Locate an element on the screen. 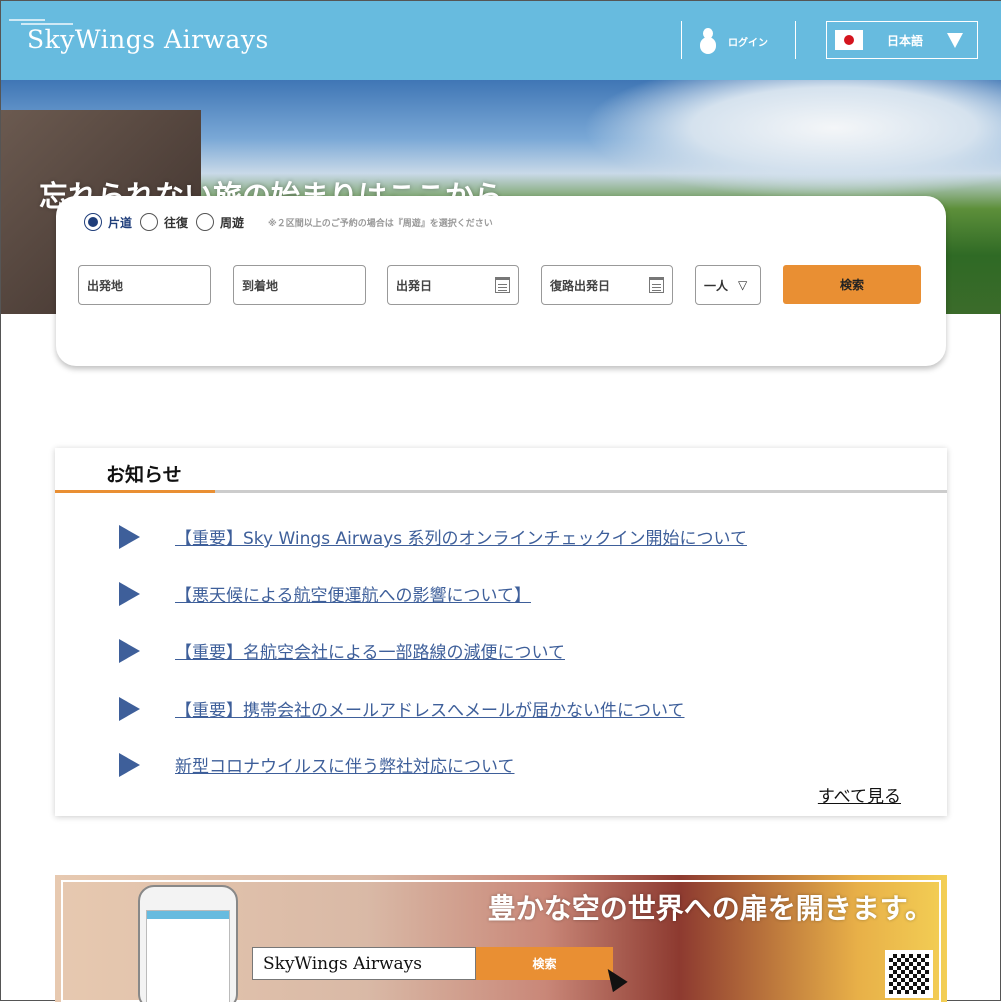 The image size is (1001, 1002). banner-search-button: 検索 is located at coordinates (544, 963).